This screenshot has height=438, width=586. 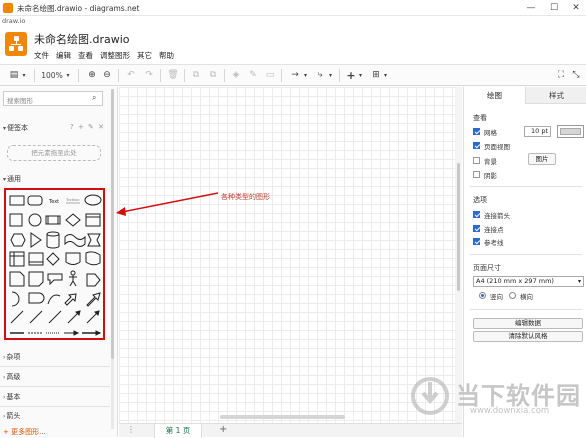 I want to click on delete-icon: 🗑, so click(x=173, y=75).